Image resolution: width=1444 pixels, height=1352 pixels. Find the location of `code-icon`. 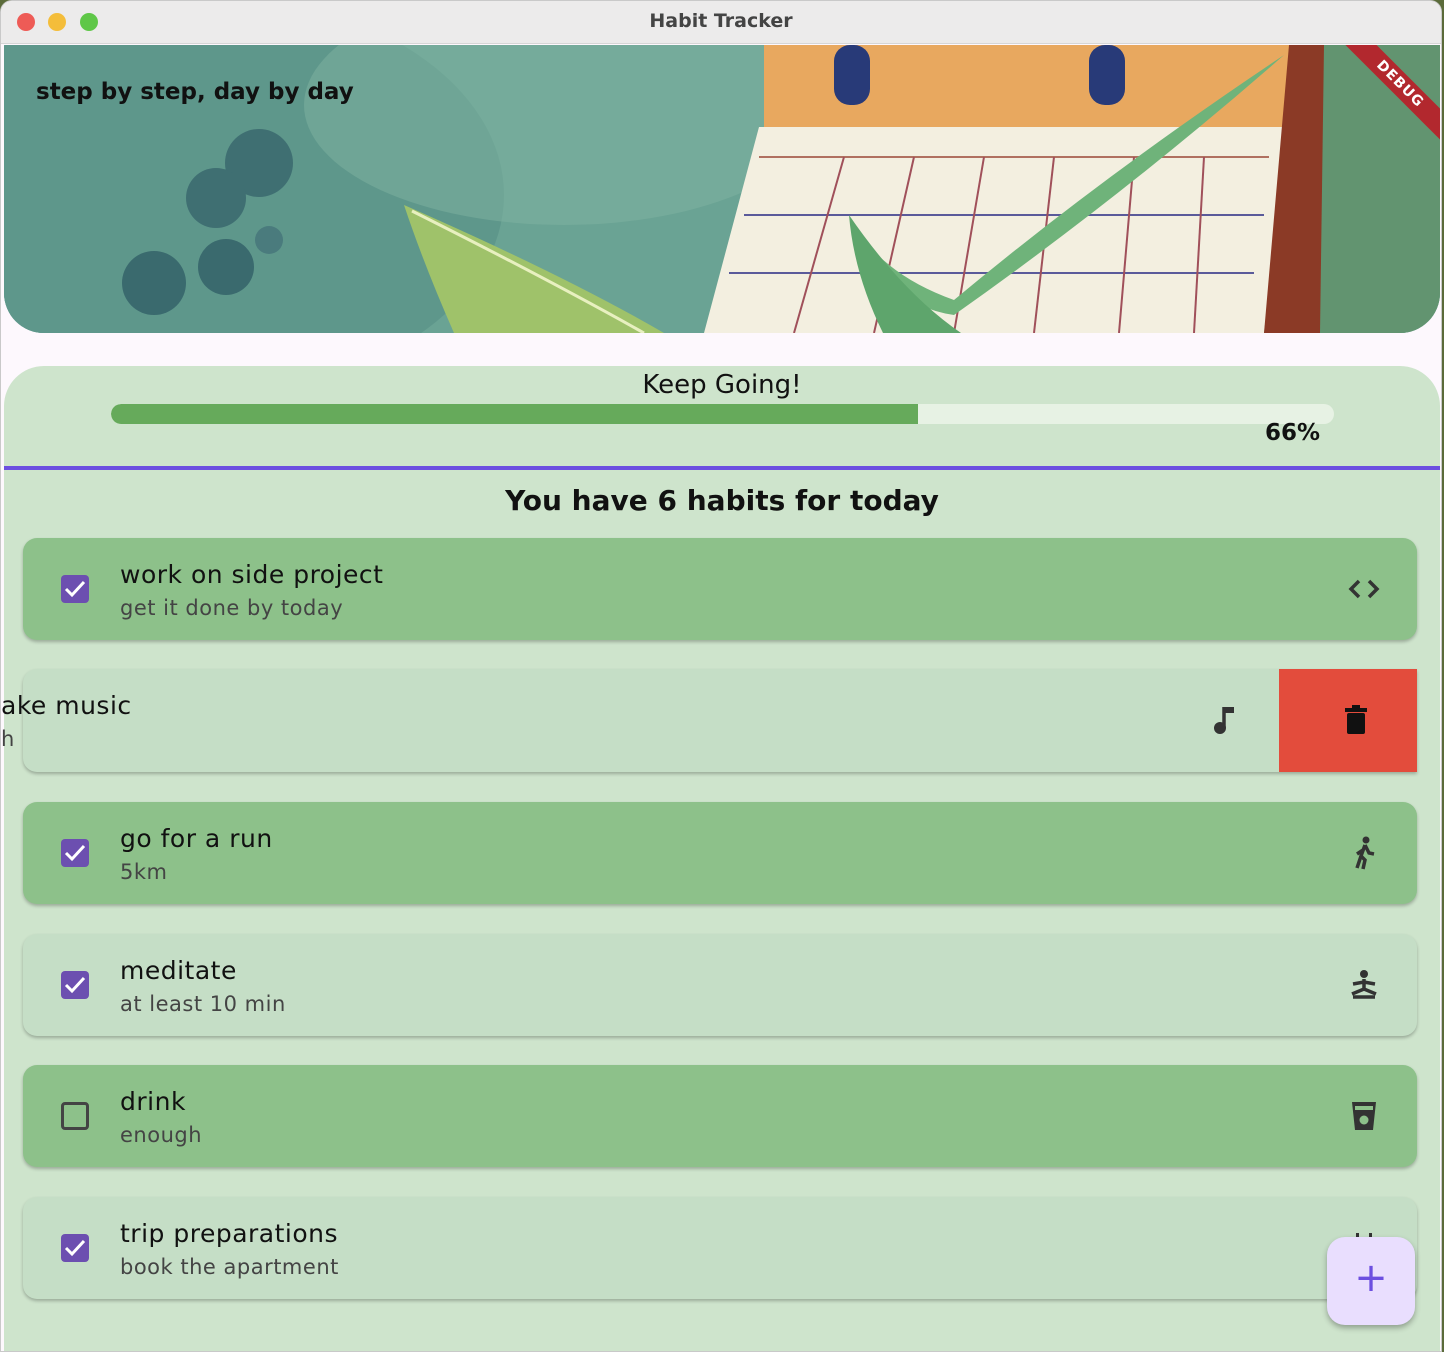

code-icon is located at coordinates (1364, 589).